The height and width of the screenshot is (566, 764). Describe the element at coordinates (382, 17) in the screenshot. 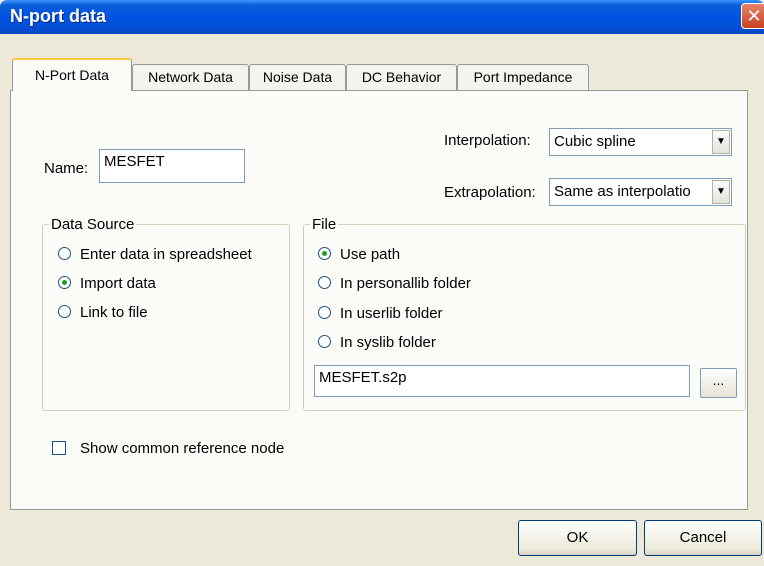

I see `title-bar: N-port data ✕` at that location.